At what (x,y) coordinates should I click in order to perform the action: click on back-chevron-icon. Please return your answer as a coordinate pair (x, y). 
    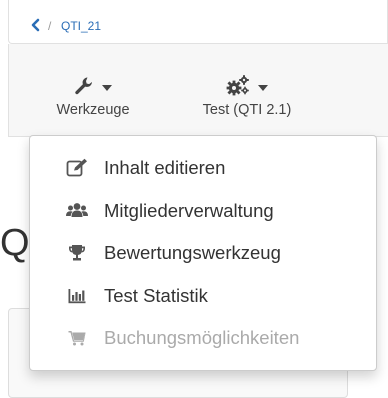
    Looking at the image, I should click on (36, 25).